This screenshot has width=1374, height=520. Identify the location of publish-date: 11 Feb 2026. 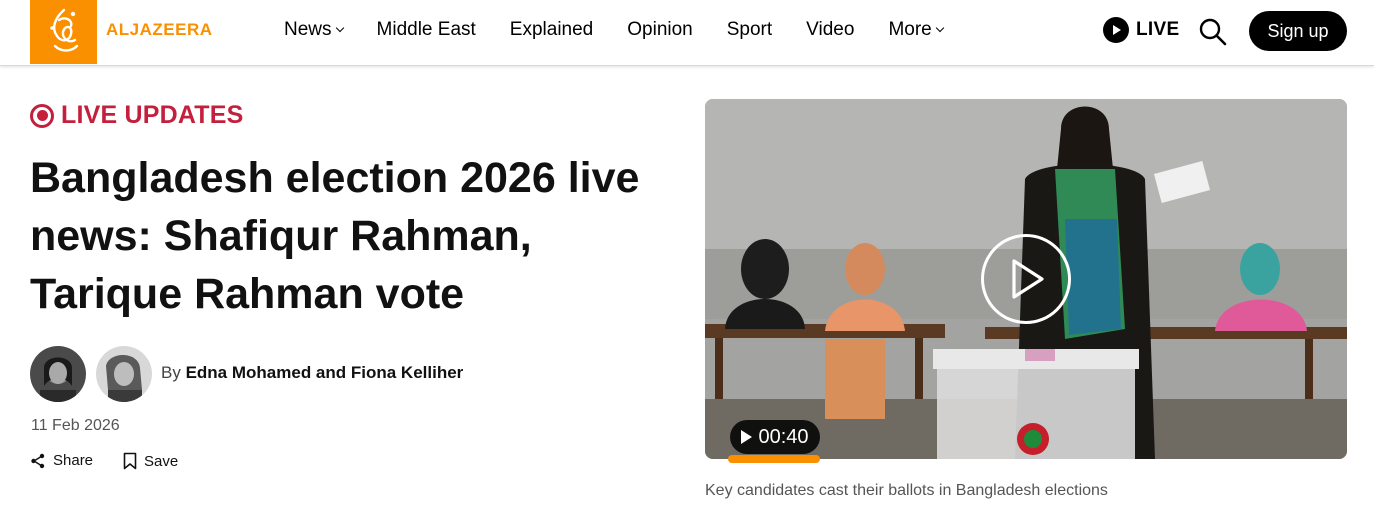
(75, 425).